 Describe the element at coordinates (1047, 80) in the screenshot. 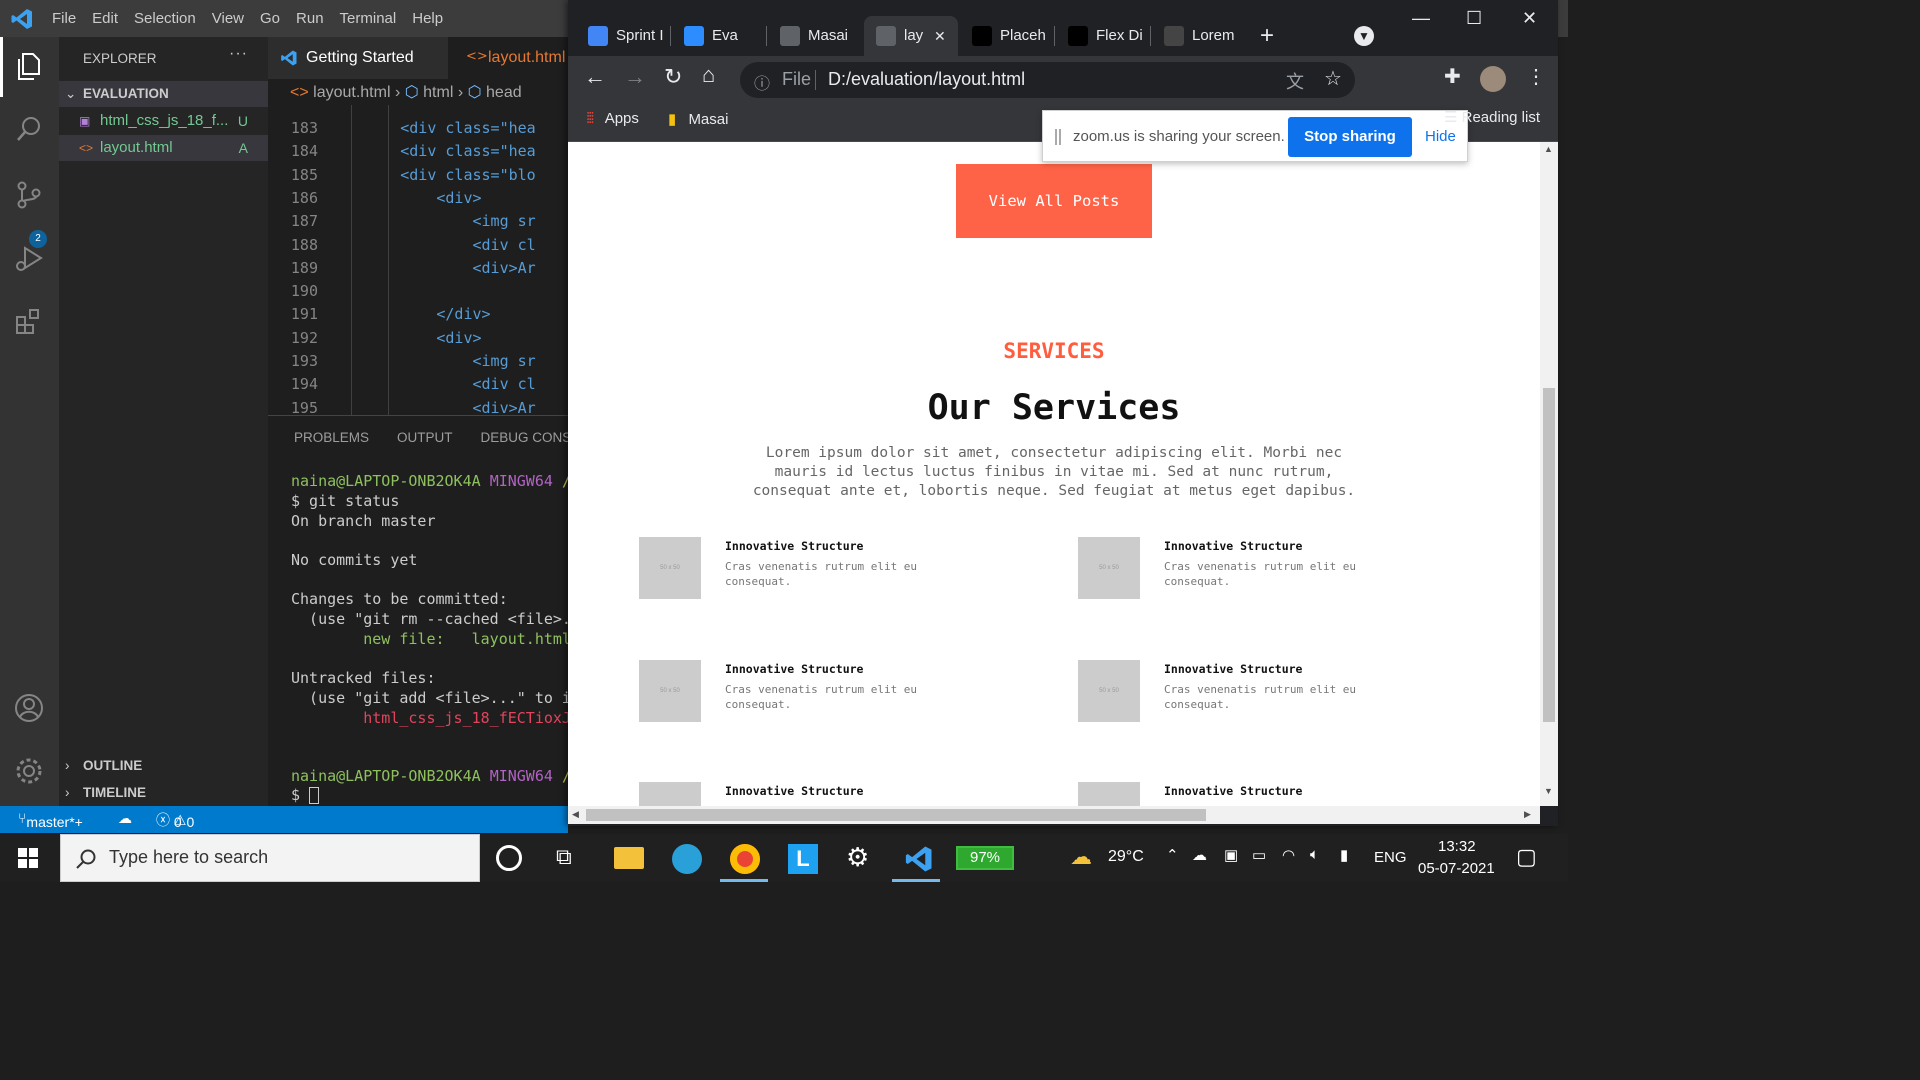

I see `address-bar: ⓘ File D:/evaluation/layout.html 文 ☆` at that location.